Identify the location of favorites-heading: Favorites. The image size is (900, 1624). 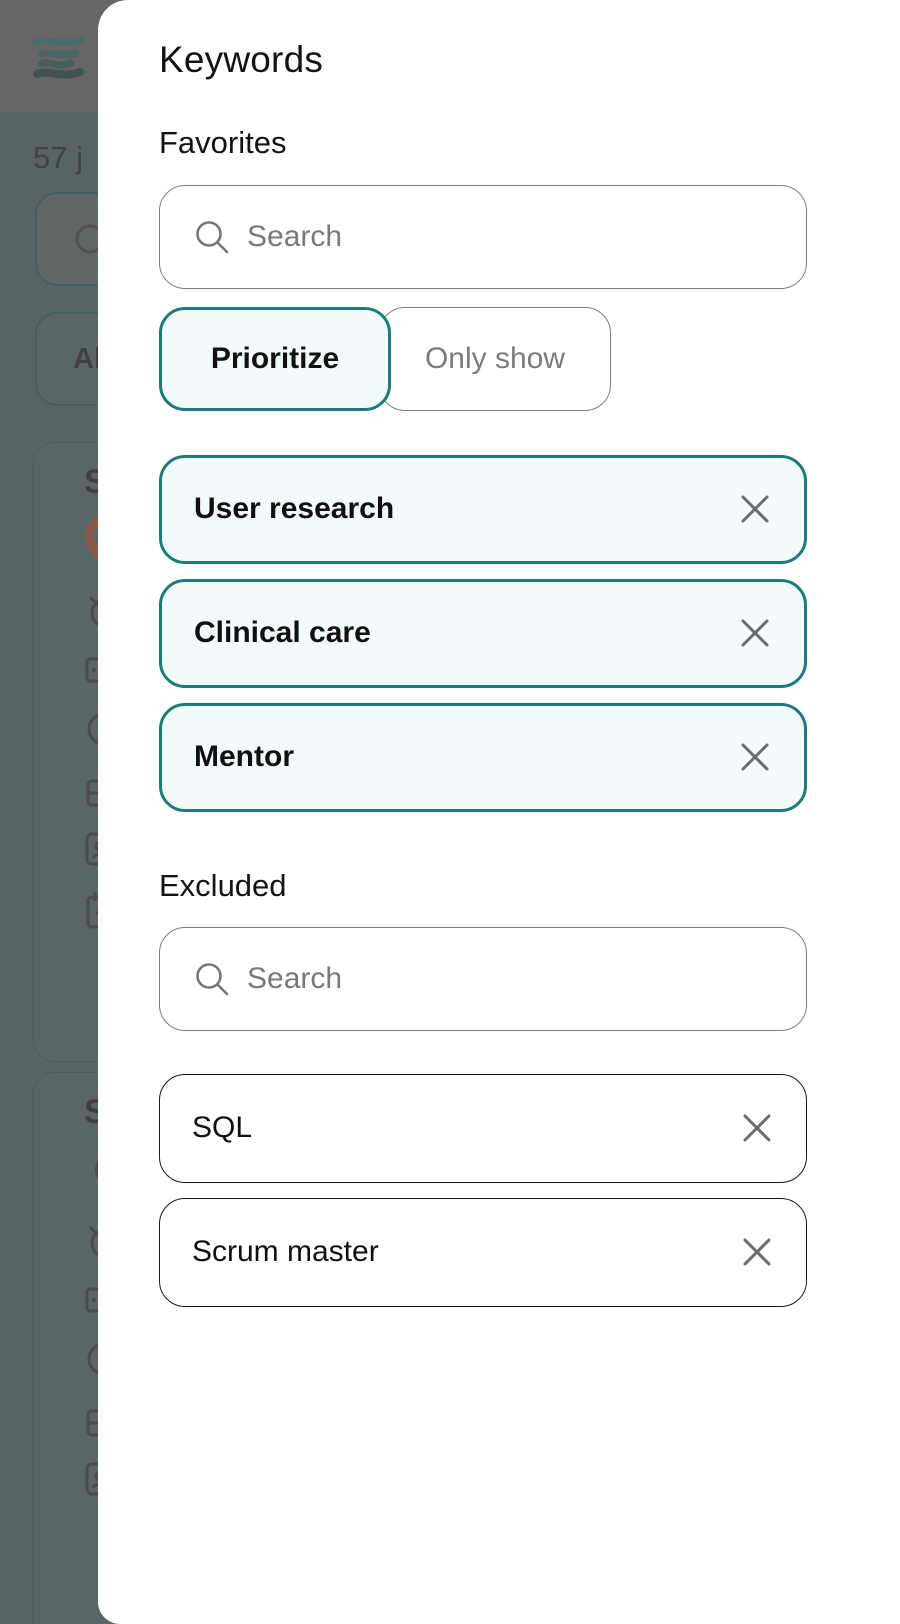
(223, 143).